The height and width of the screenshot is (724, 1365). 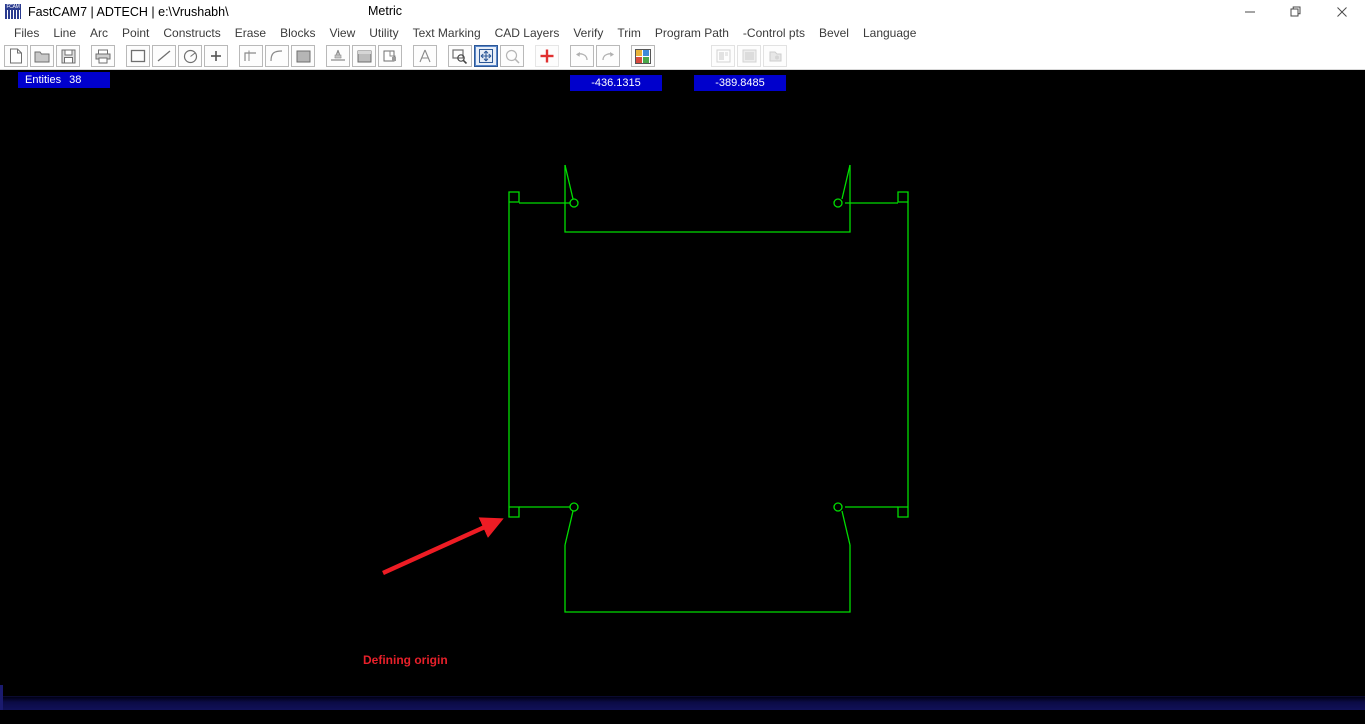 What do you see at coordinates (390, 56) in the screenshot?
I see `copy-block-icon` at bounding box center [390, 56].